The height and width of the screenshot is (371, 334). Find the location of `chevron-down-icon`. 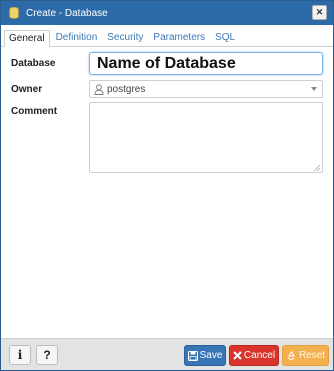

chevron-down-icon is located at coordinates (314, 89).